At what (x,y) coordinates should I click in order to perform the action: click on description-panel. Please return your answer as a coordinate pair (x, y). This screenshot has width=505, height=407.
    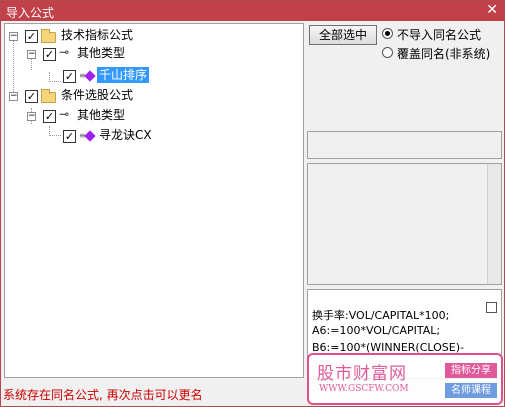
    Looking at the image, I should click on (404, 224).